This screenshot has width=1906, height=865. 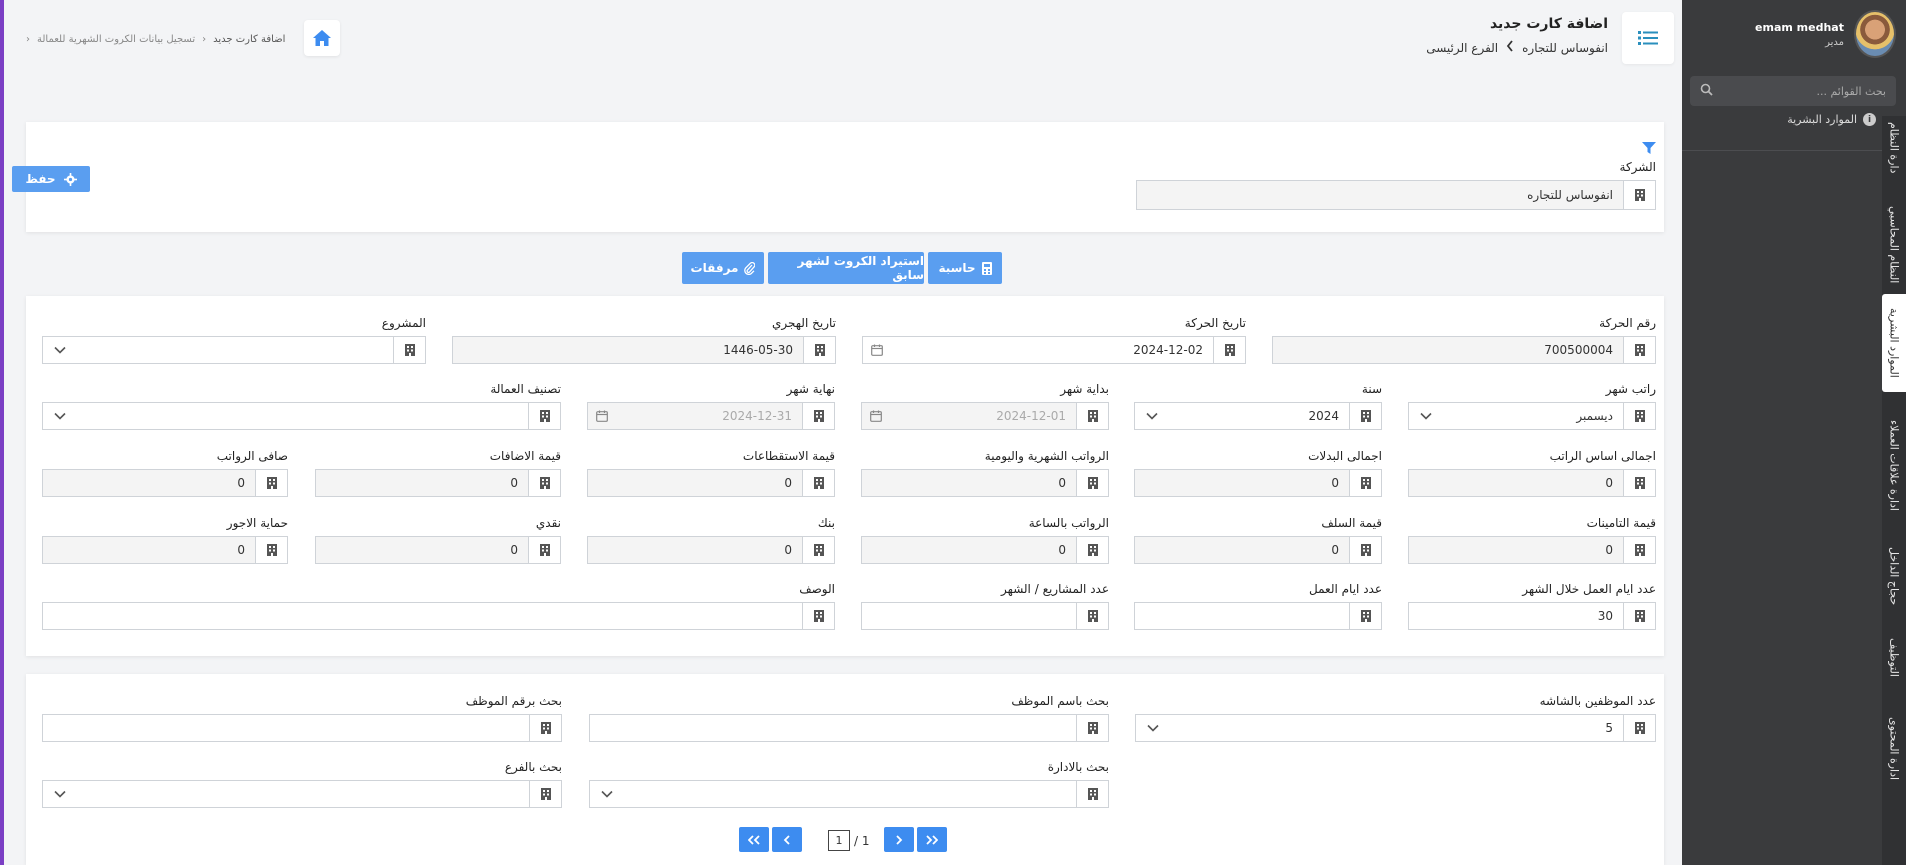 I want to click on save-label: حفظ, so click(x=40, y=179).